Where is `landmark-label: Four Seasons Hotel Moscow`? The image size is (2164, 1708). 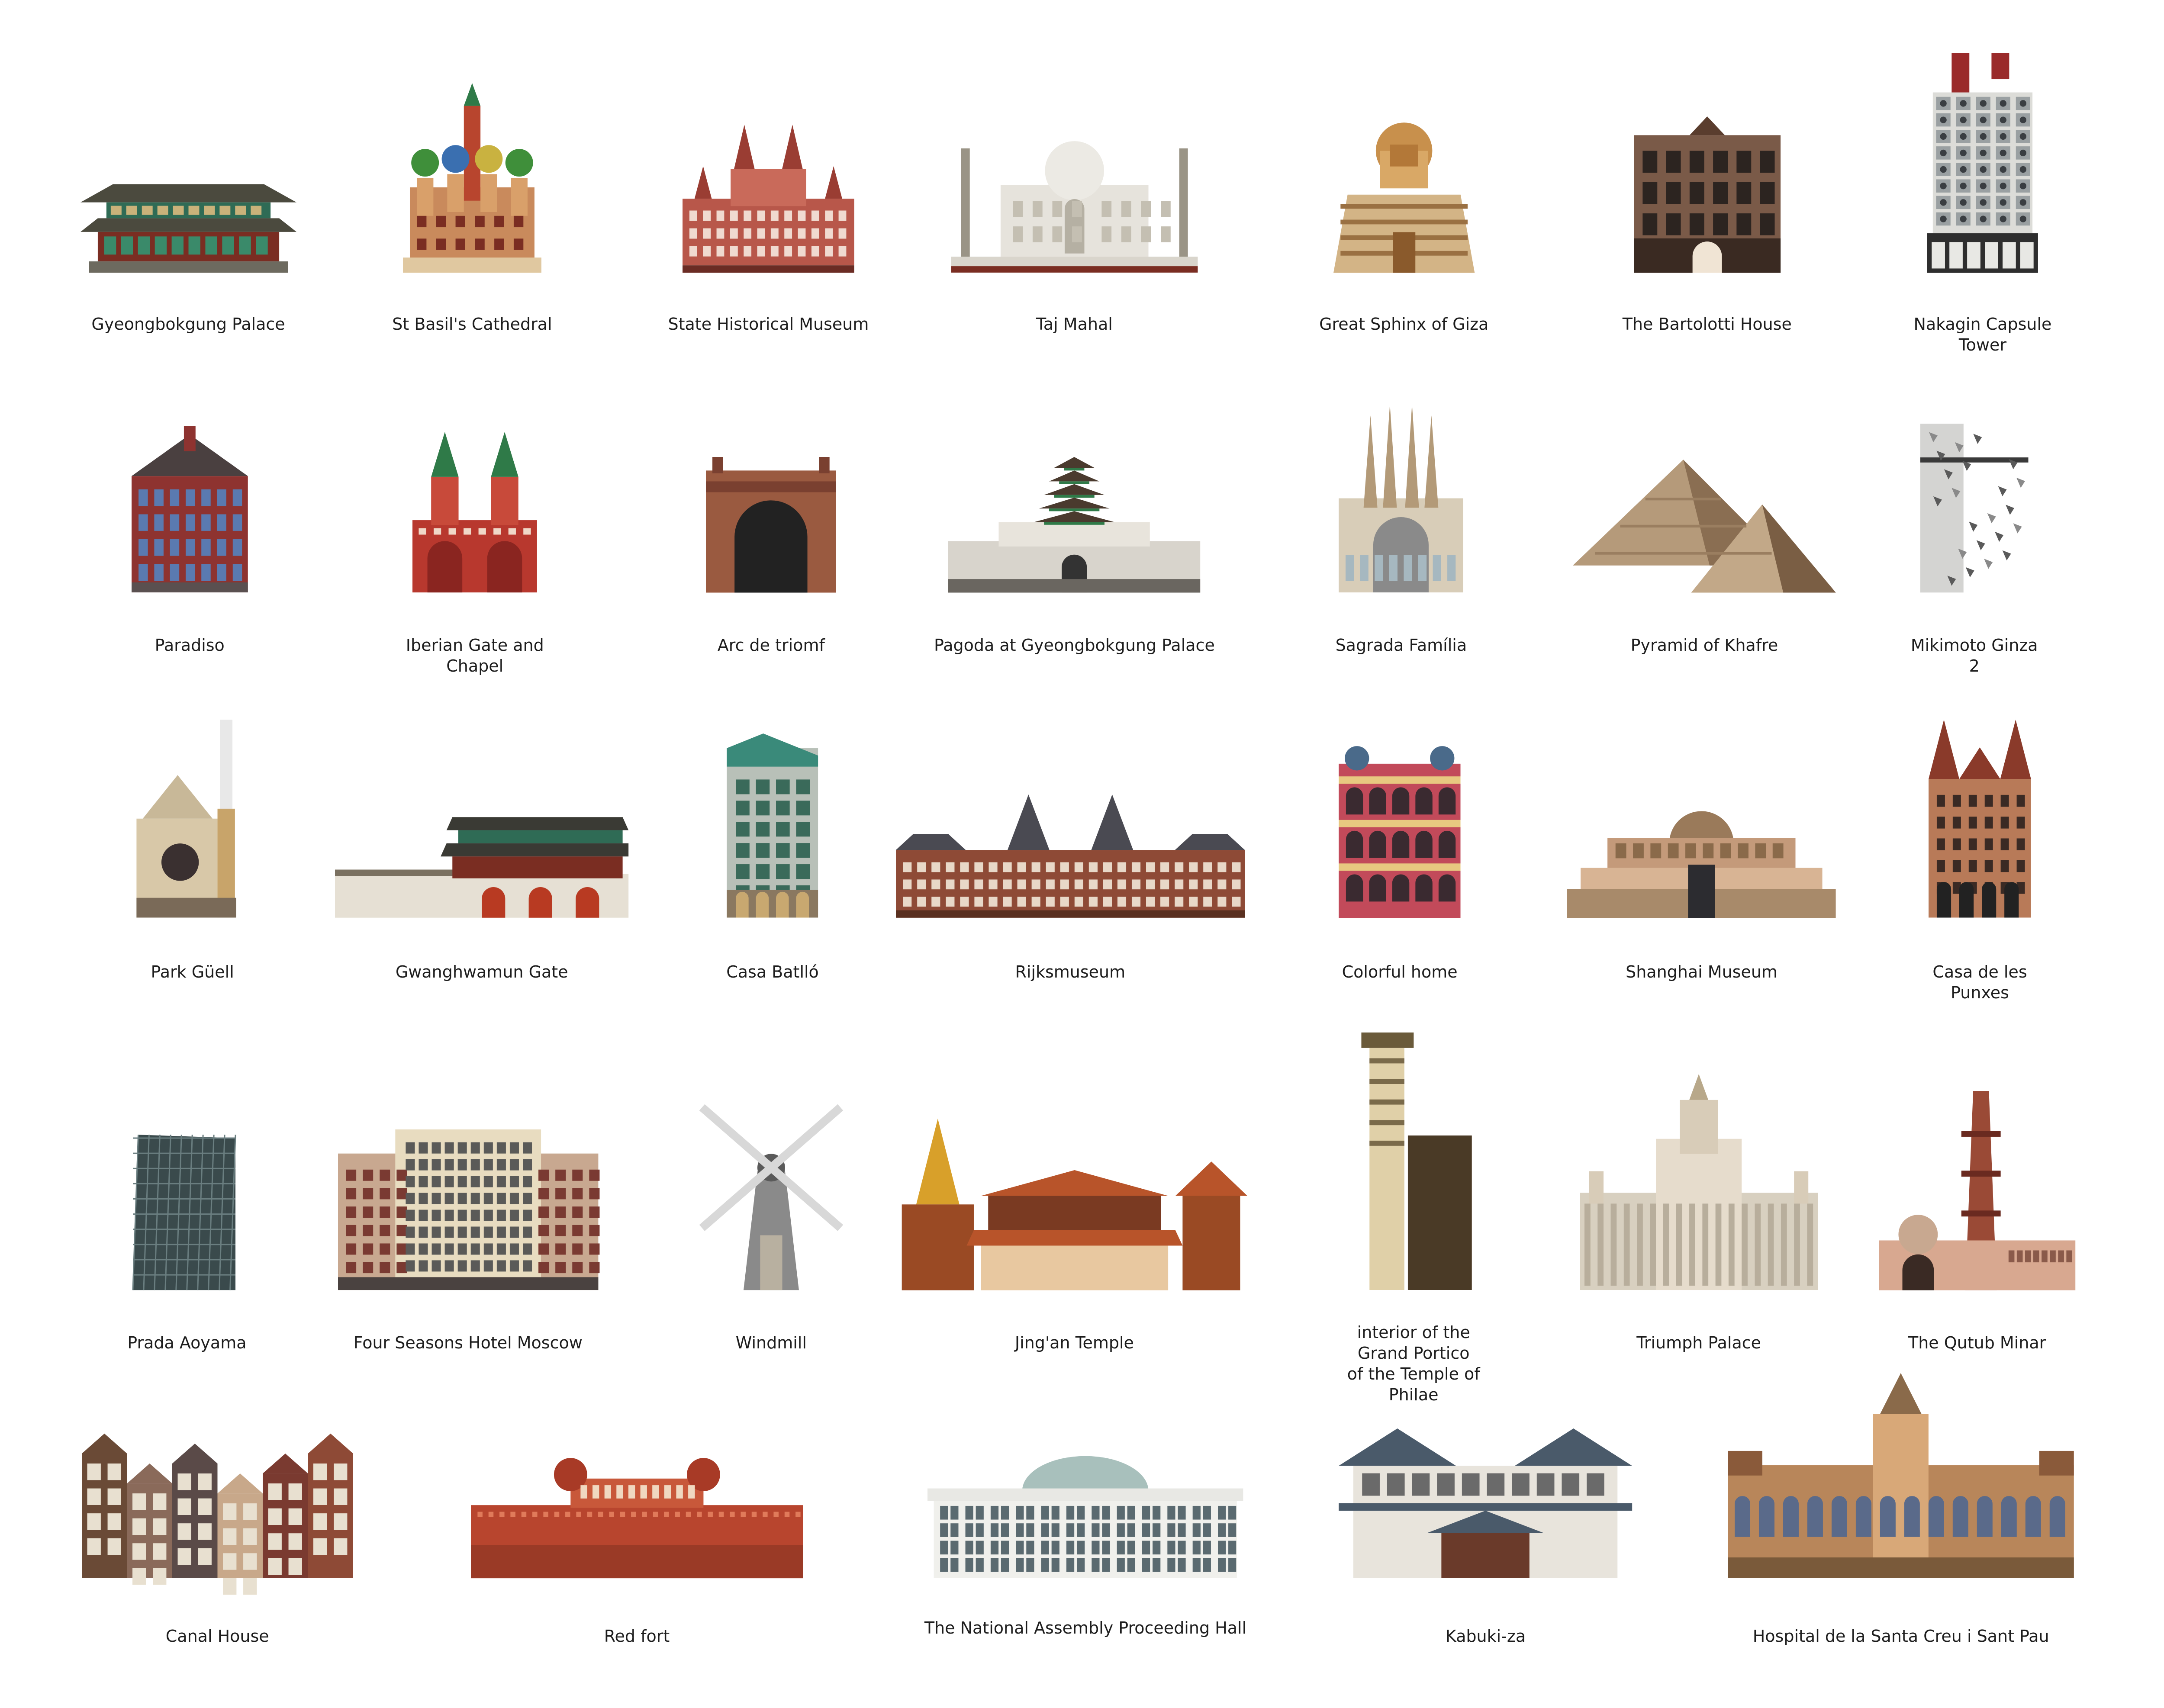
landmark-label: Four Seasons Hotel Moscow is located at coordinates (468, 1342).